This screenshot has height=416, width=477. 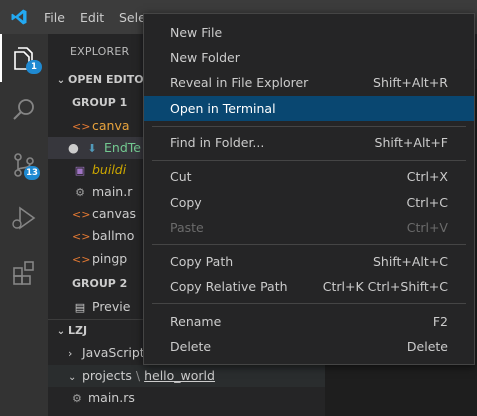 I want to click on folder-item: › JavaScript, so click(x=106, y=353).